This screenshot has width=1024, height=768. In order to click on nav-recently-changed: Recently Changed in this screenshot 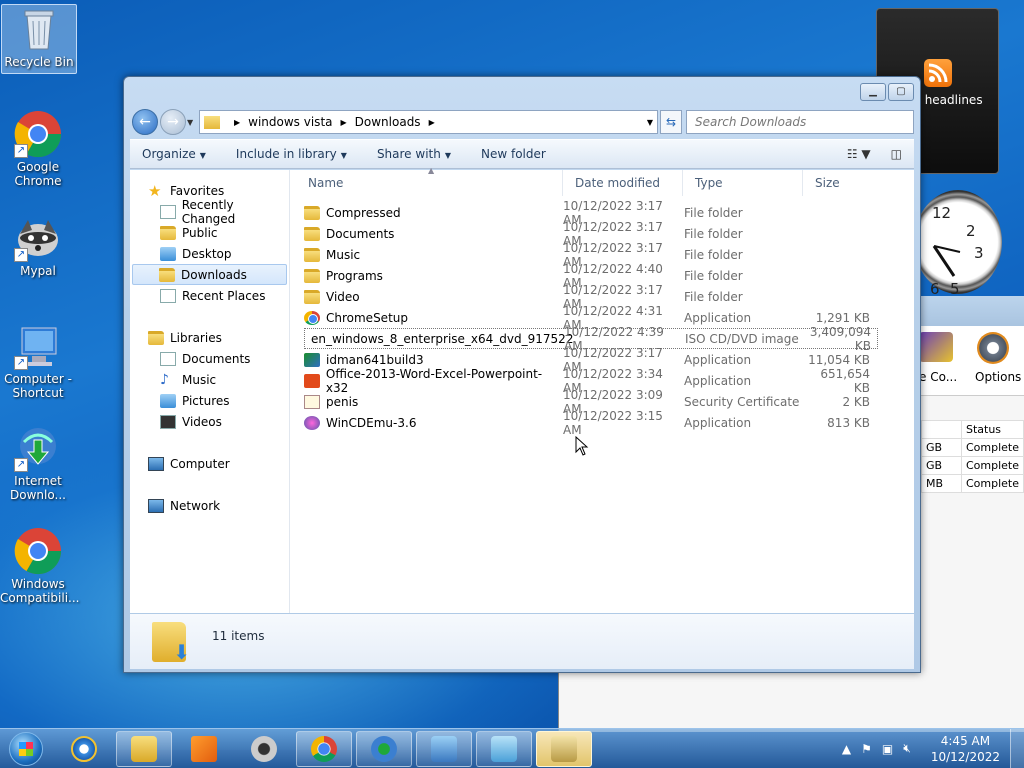, I will do `click(209, 212)`.